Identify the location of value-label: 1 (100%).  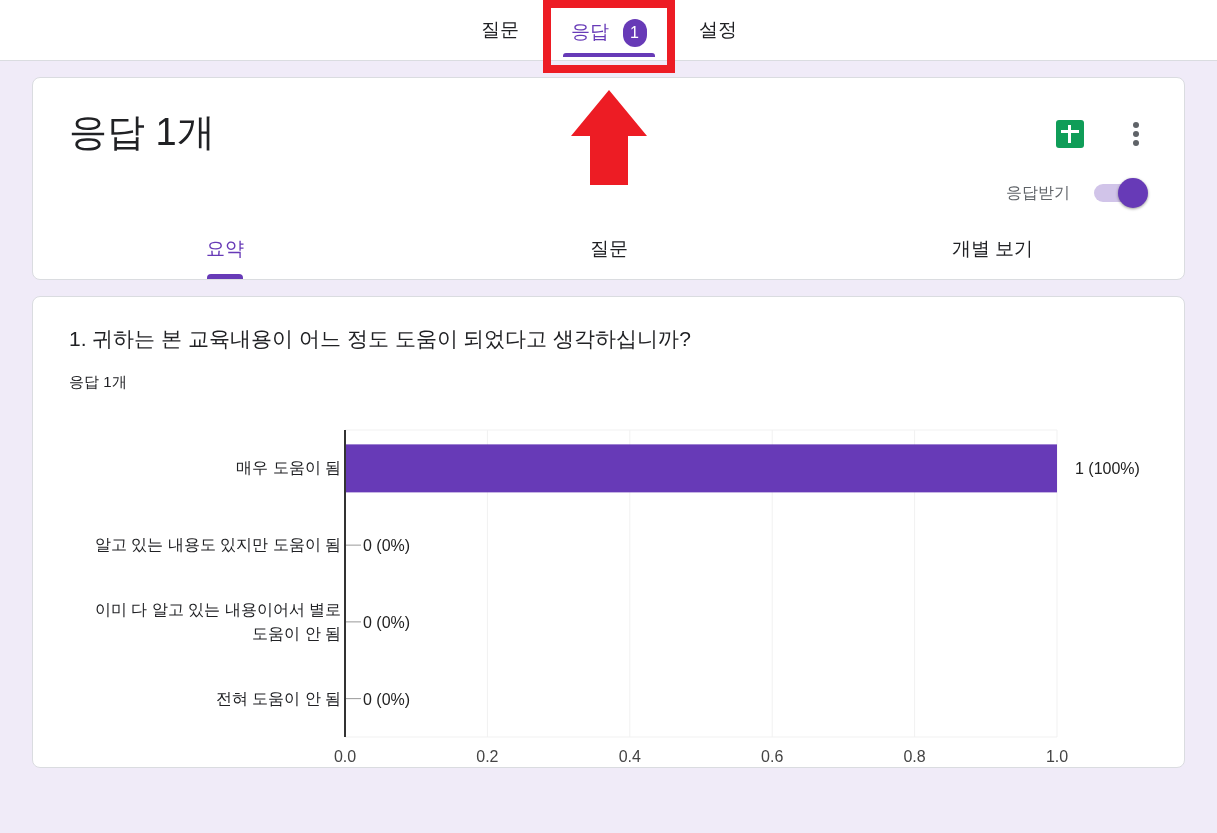
(1107, 469).